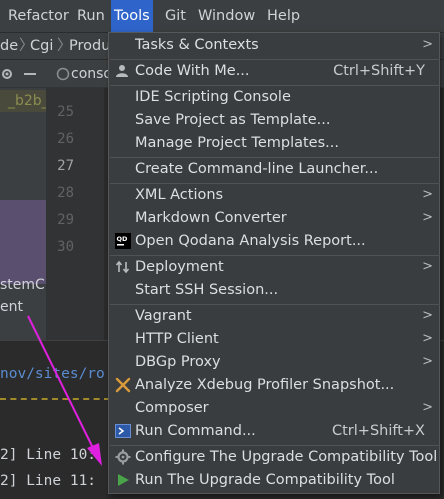 Image resolution: width=444 pixels, height=499 pixels. Describe the element at coordinates (274, 480) in the screenshot. I see `menu-item-run-uct: Run The Upgrade Compatibility Tool` at that location.